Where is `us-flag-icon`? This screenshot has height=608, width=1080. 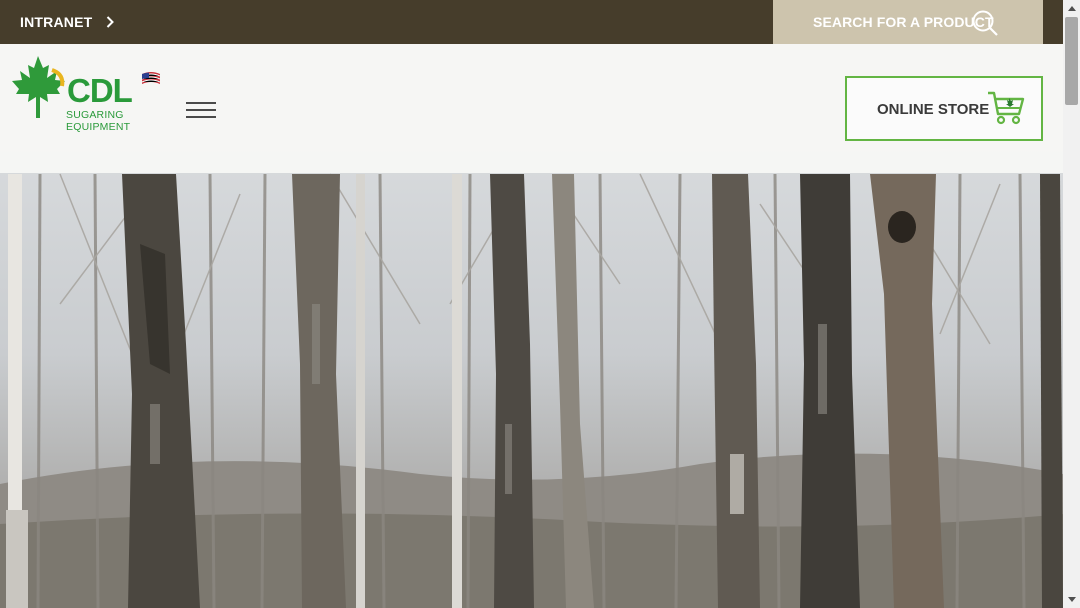
us-flag-icon is located at coordinates (151, 78).